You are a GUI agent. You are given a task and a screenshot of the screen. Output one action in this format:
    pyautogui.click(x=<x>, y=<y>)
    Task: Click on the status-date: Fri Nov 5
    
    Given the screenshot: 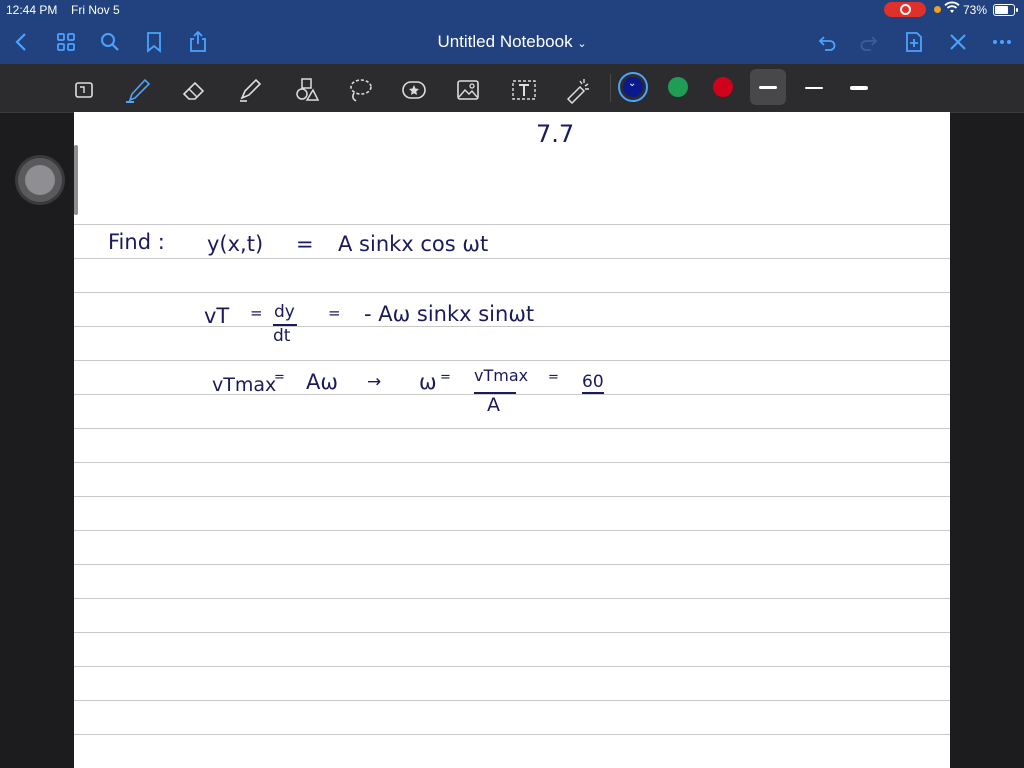 What is the action you would take?
    pyautogui.click(x=95, y=10)
    